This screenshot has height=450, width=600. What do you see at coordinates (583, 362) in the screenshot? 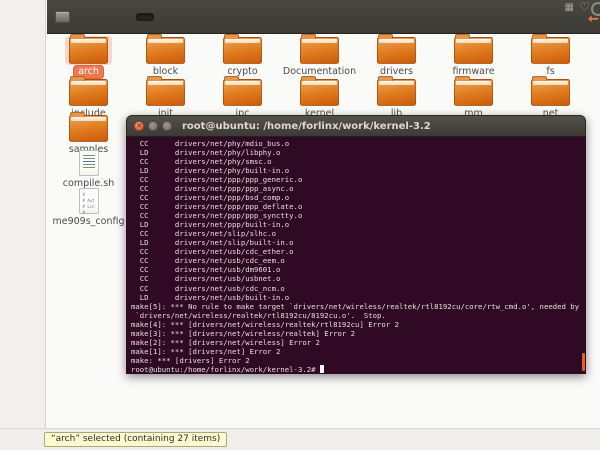
I see `terminal-scrollbar-thumb` at bounding box center [583, 362].